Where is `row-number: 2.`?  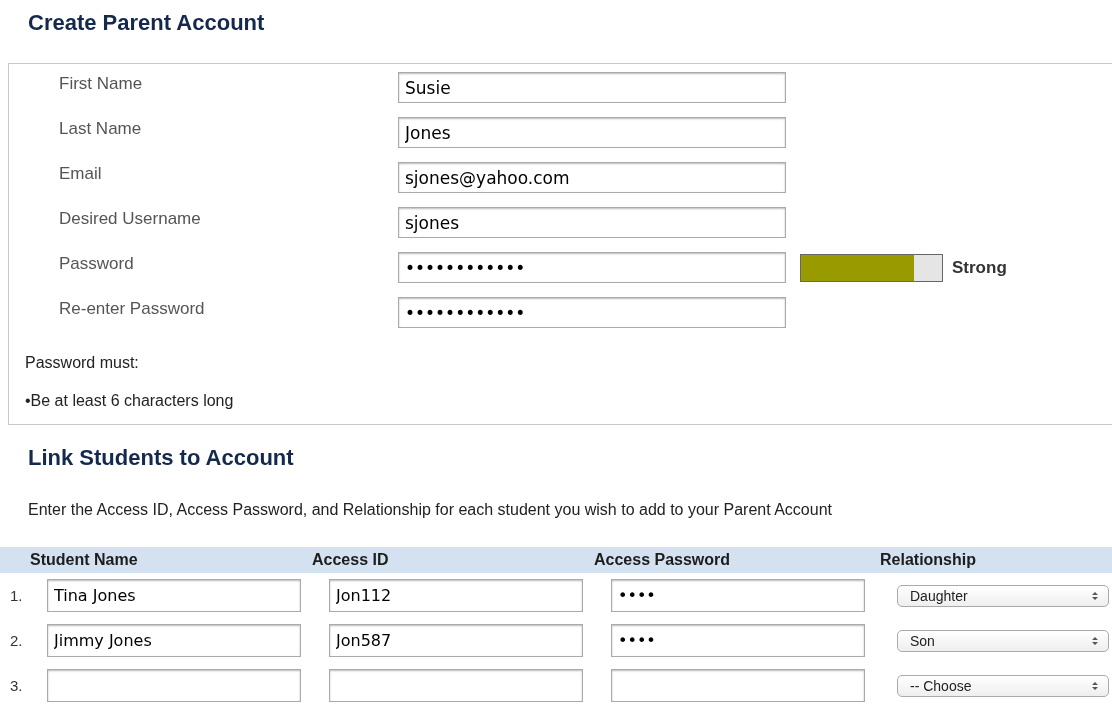
row-number: 2. is located at coordinates (16, 640).